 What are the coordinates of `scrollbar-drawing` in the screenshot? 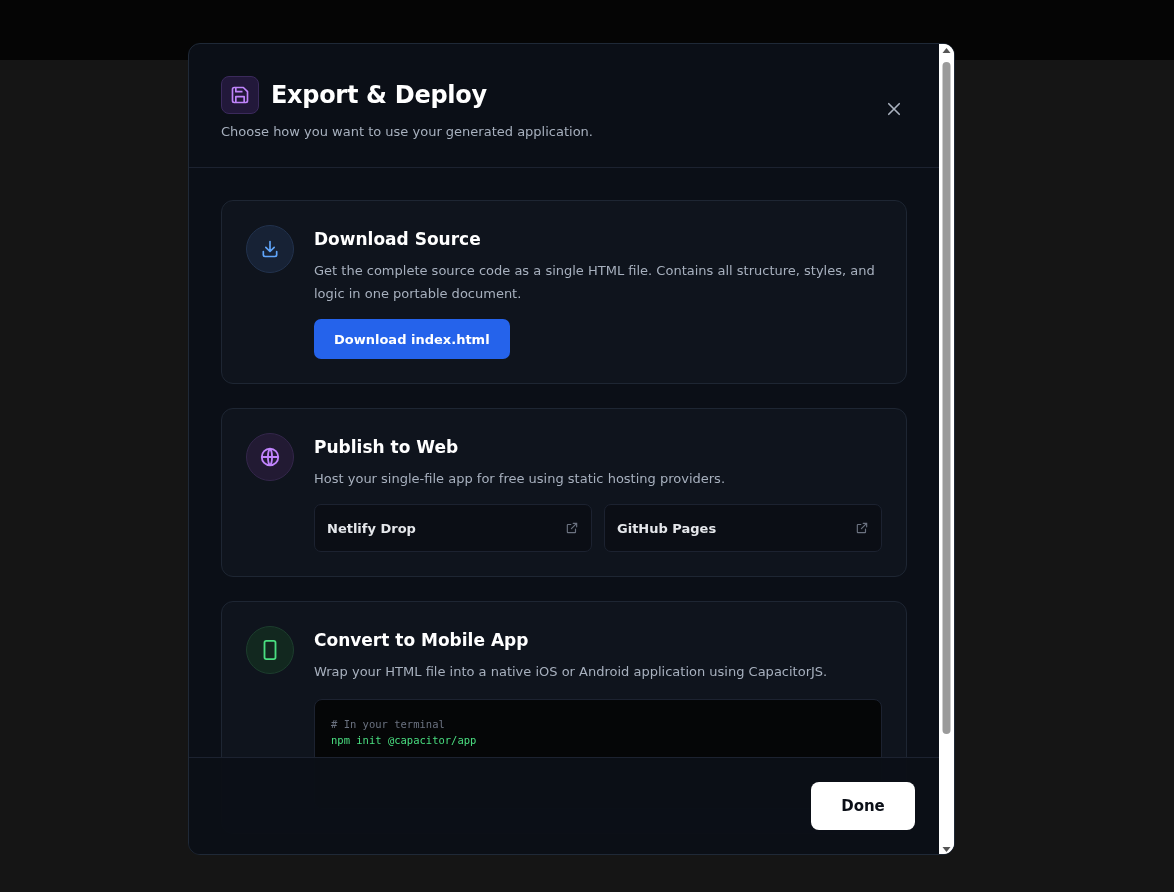 It's located at (946, 449).